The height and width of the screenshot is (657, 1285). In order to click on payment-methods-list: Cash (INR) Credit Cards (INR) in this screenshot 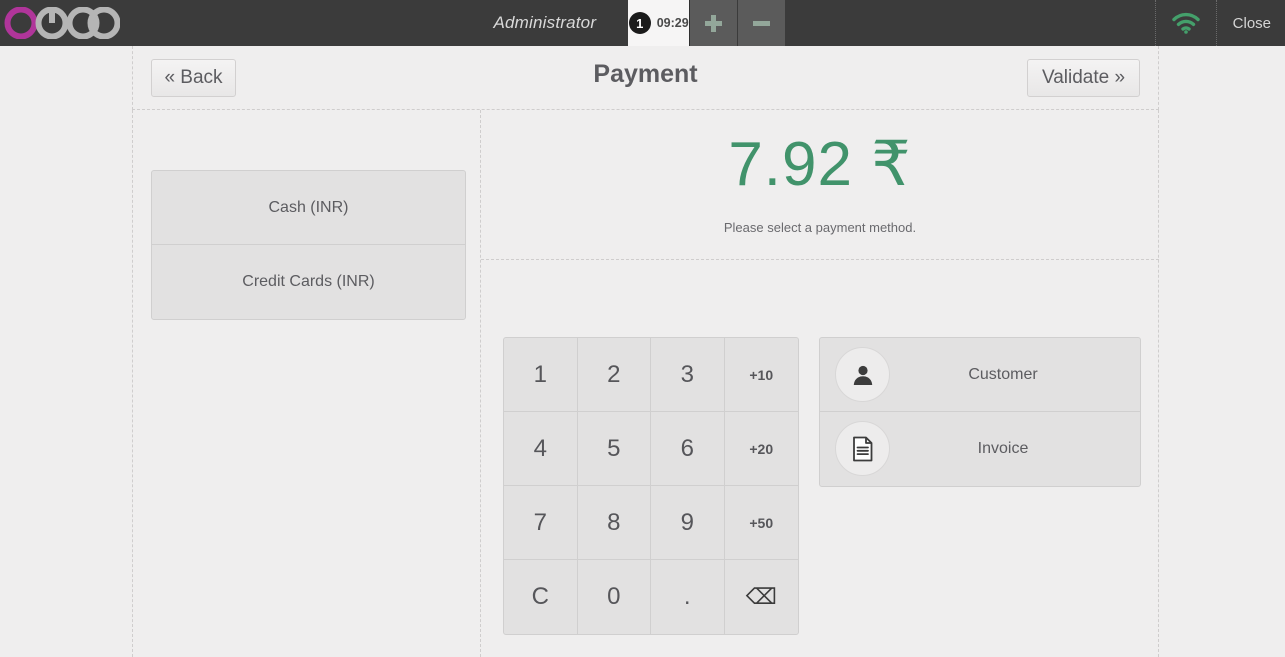, I will do `click(308, 245)`.